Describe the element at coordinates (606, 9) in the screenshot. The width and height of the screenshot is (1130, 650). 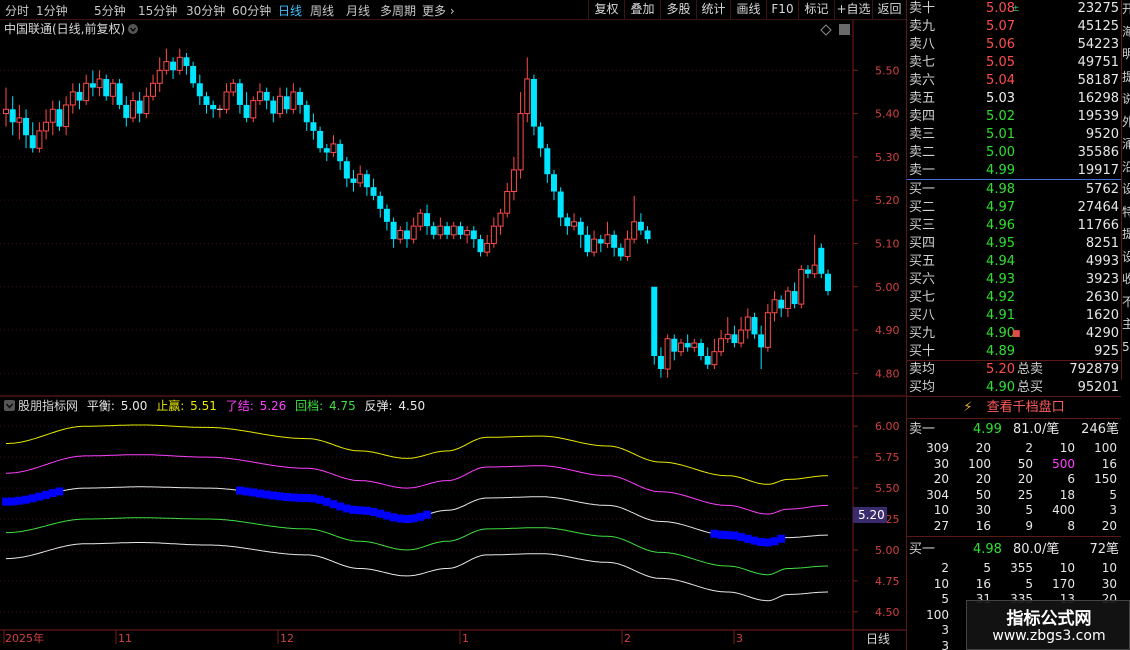
I see `fuquan-button: 复权` at that location.